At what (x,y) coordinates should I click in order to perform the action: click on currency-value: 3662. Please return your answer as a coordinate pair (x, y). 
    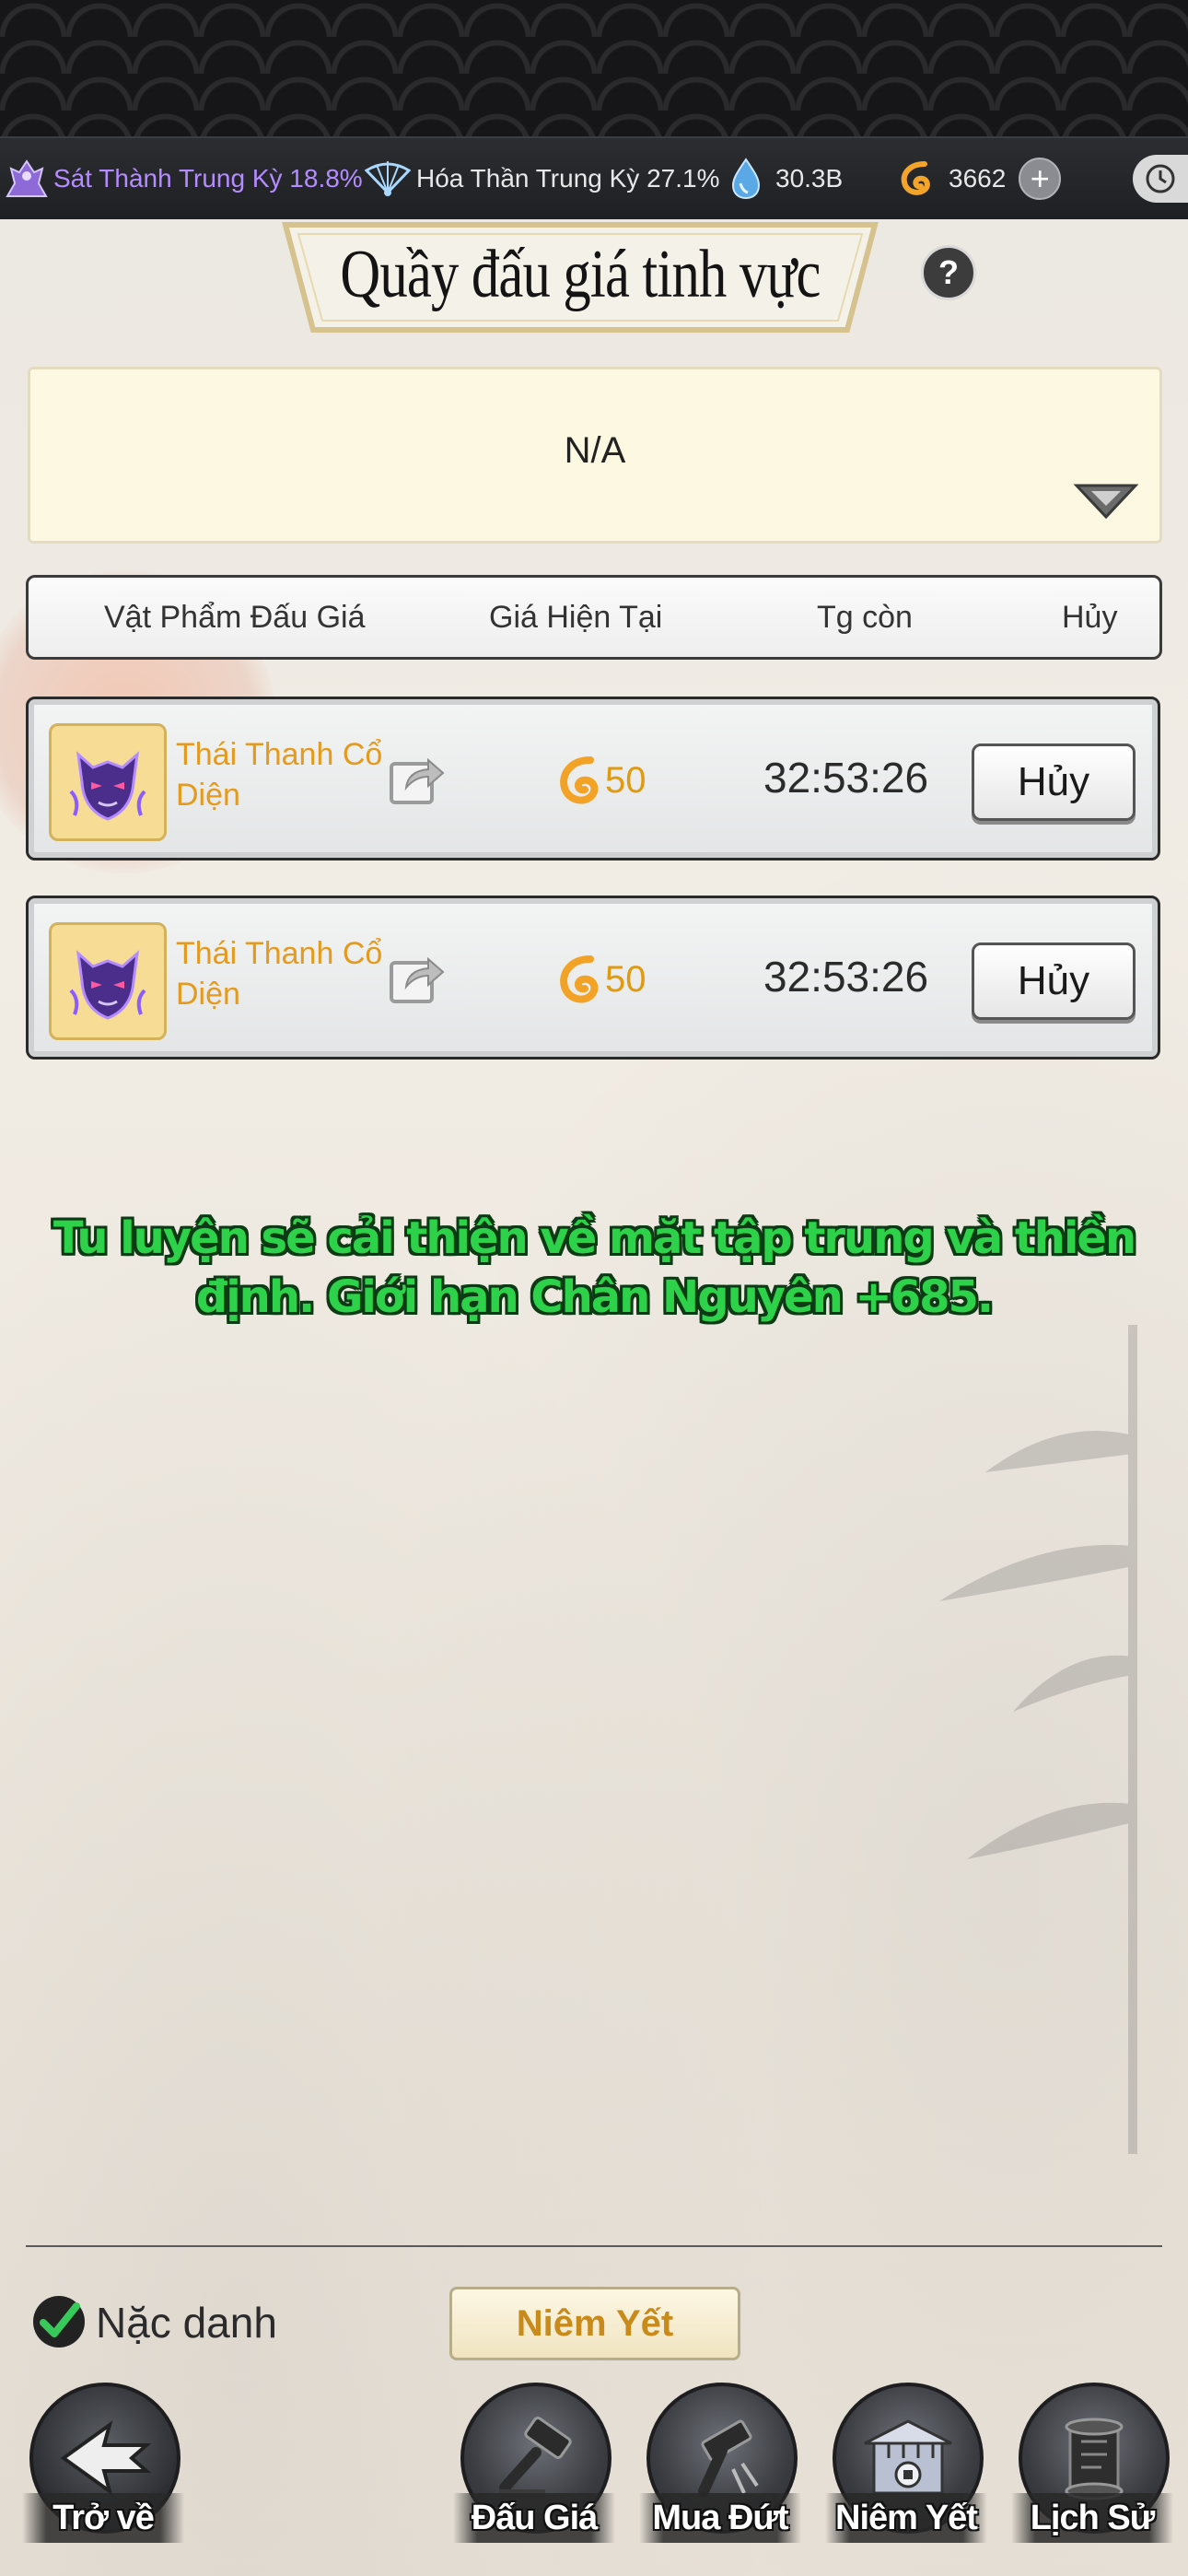
    Looking at the image, I should click on (978, 179).